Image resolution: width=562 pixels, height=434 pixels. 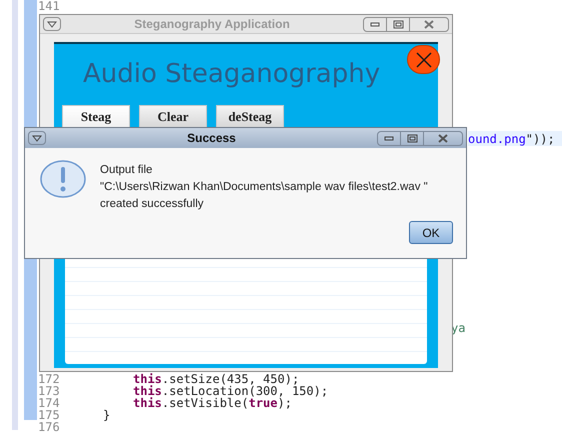 What do you see at coordinates (231, 74) in the screenshot?
I see `app-heading: Audio Steaganography` at bounding box center [231, 74].